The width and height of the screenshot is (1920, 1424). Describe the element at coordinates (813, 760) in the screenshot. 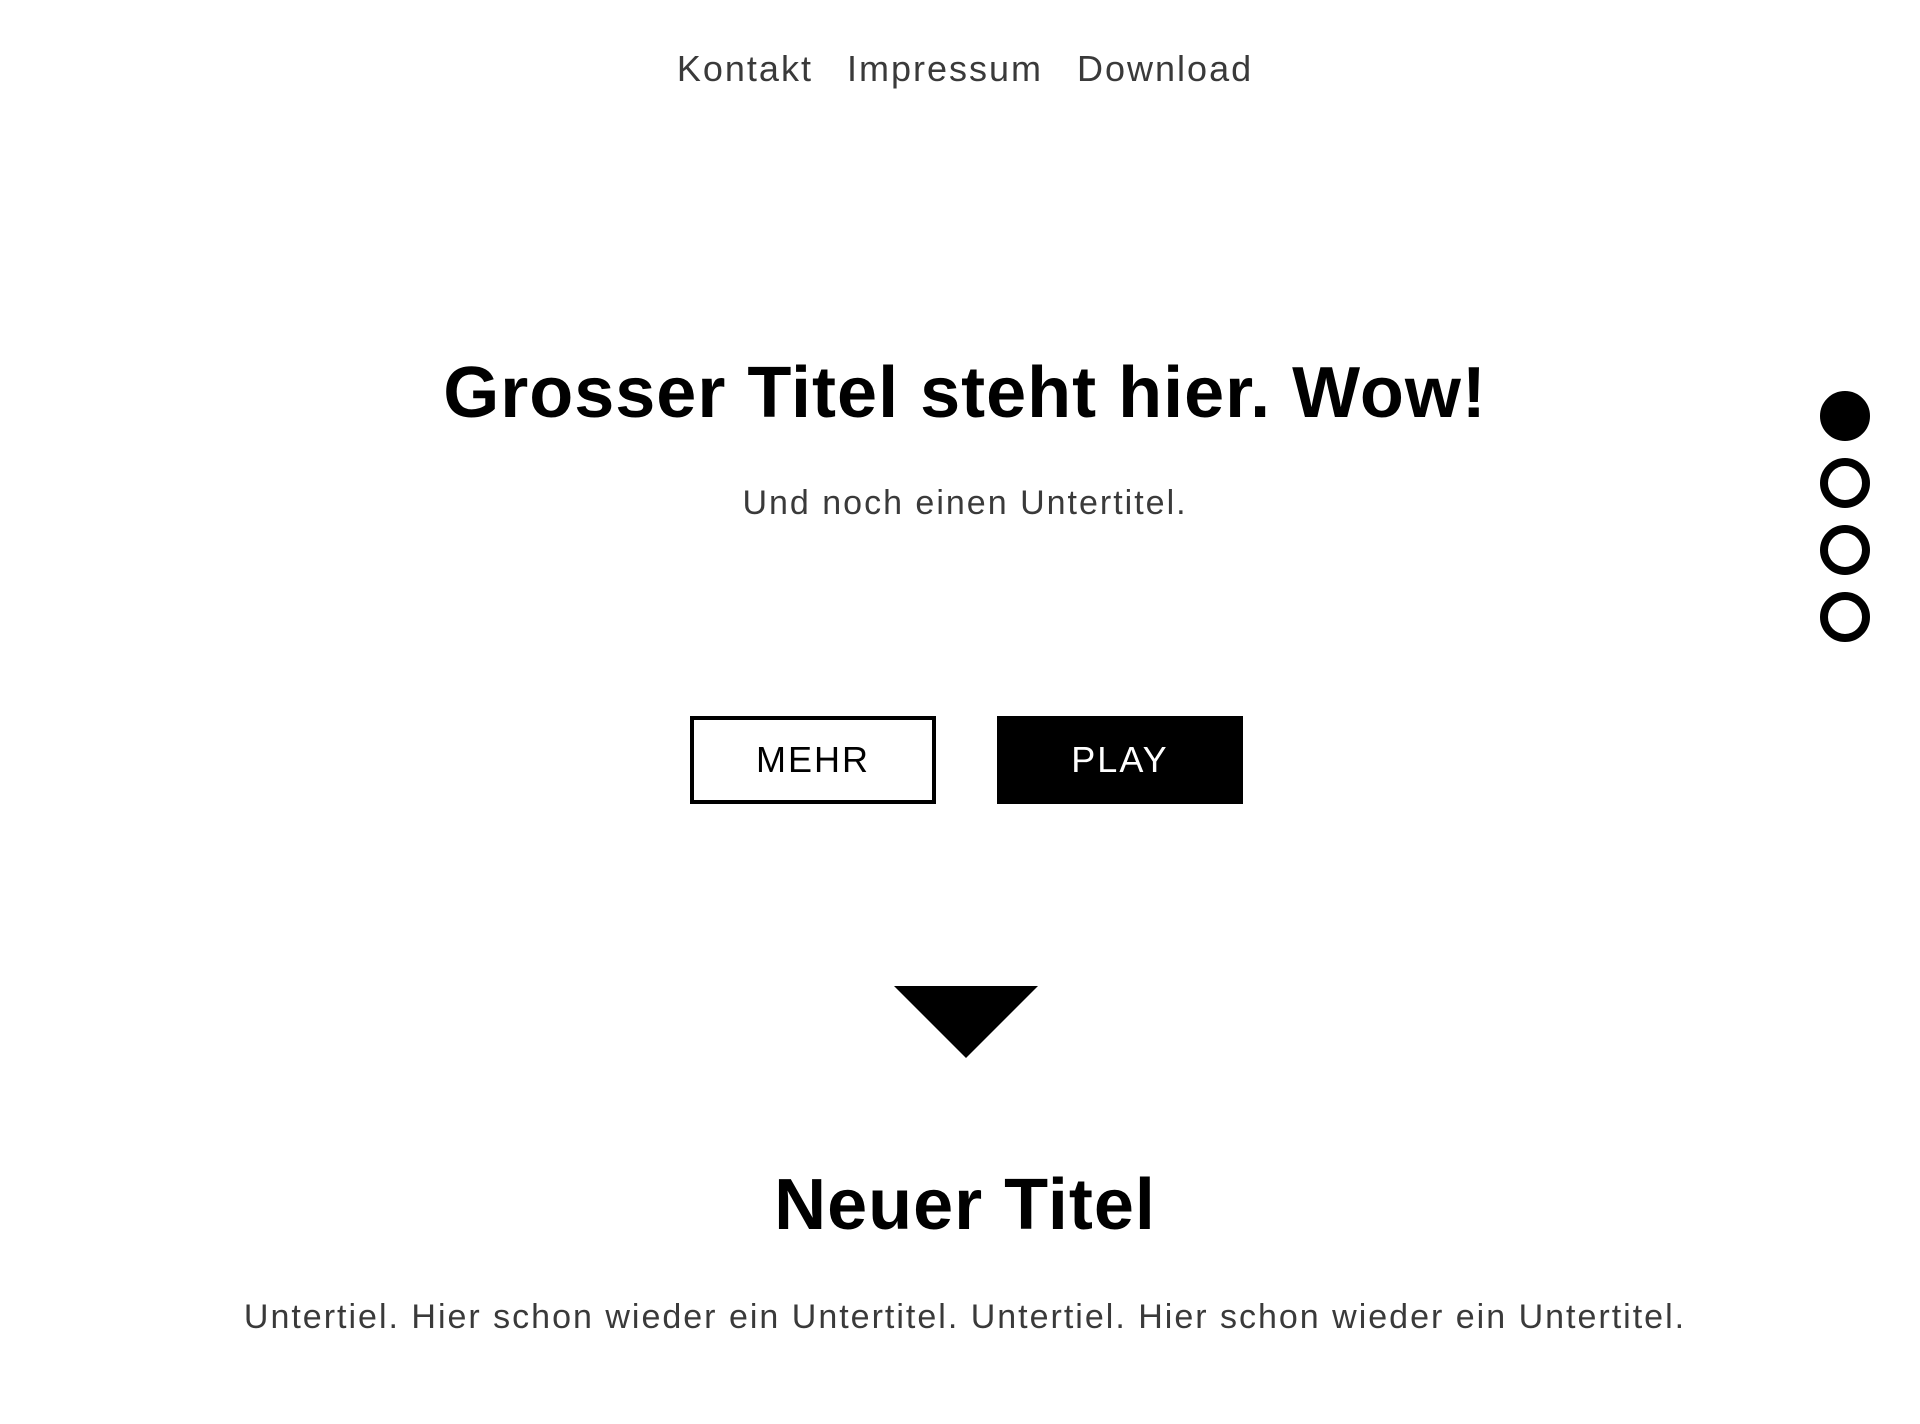

I see `more-button: MEHR` at that location.